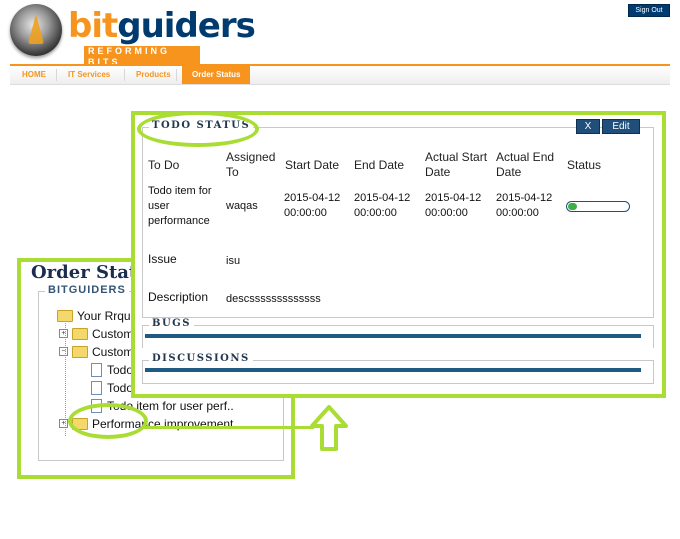 This screenshot has width=680, height=539. What do you see at coordinates (198, 129) in the screenshot?
I see `todo-status-highlight` at bounding box center [198, 129].